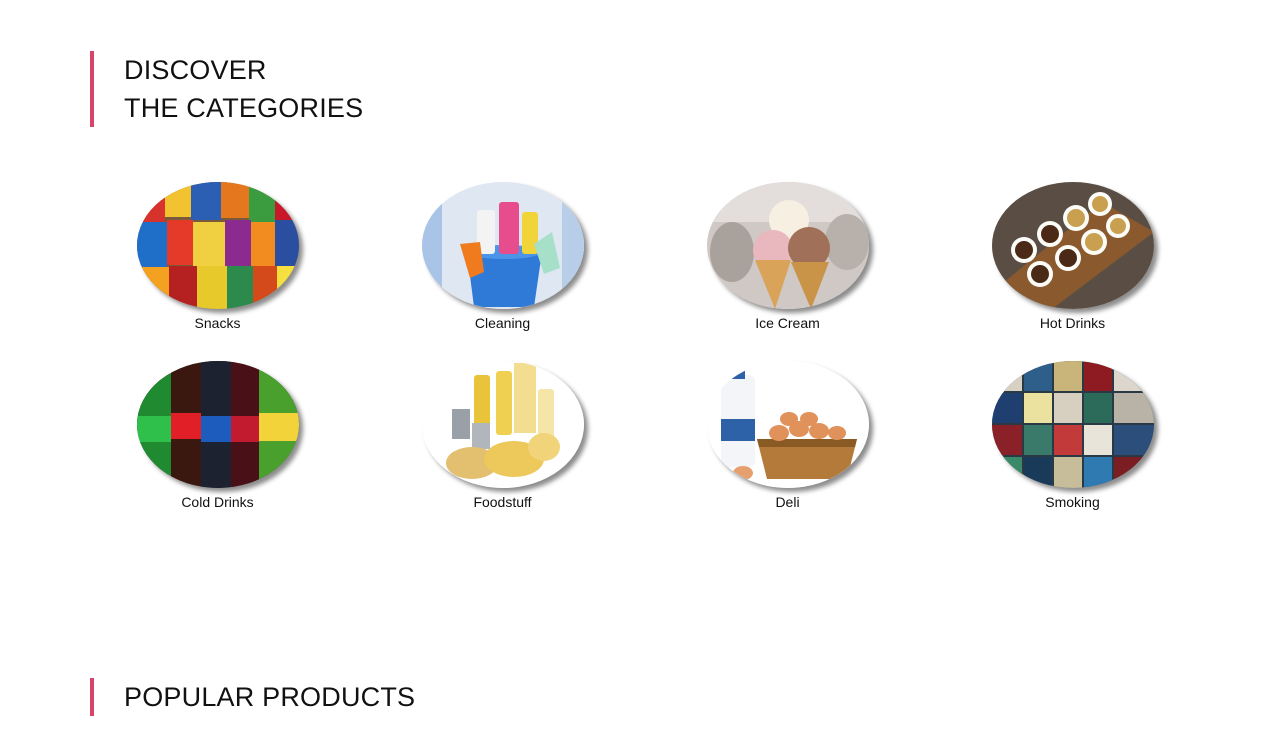 Image resolution: width=1277 pixels, height=729 pixels. I want to click on snacks-image, so click(217, 245).